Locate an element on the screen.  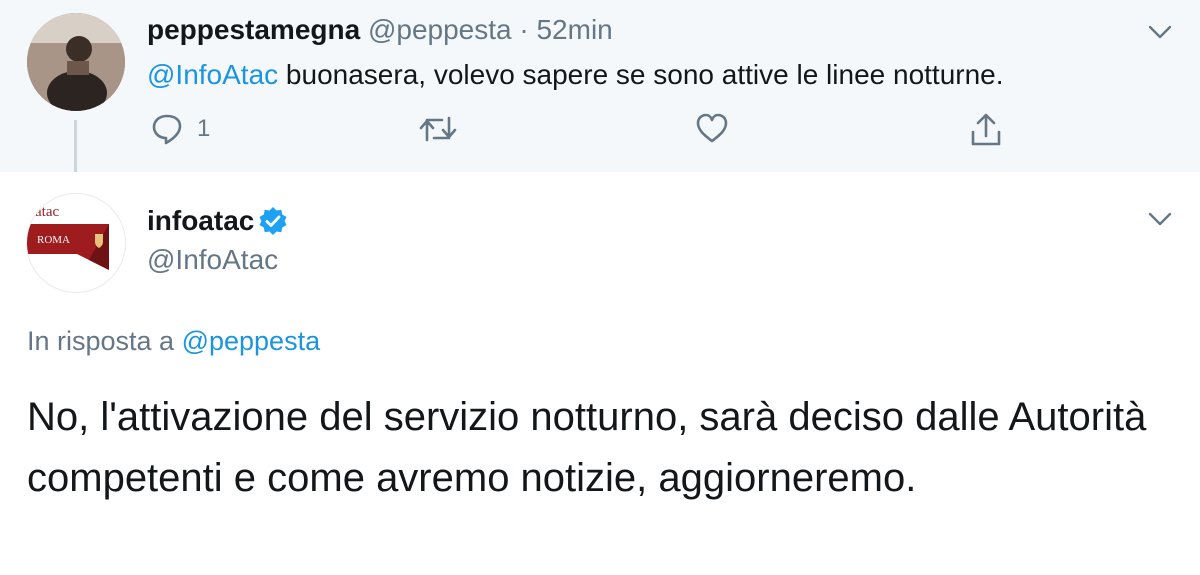
reply-icon is located at coordinates (167, 129).